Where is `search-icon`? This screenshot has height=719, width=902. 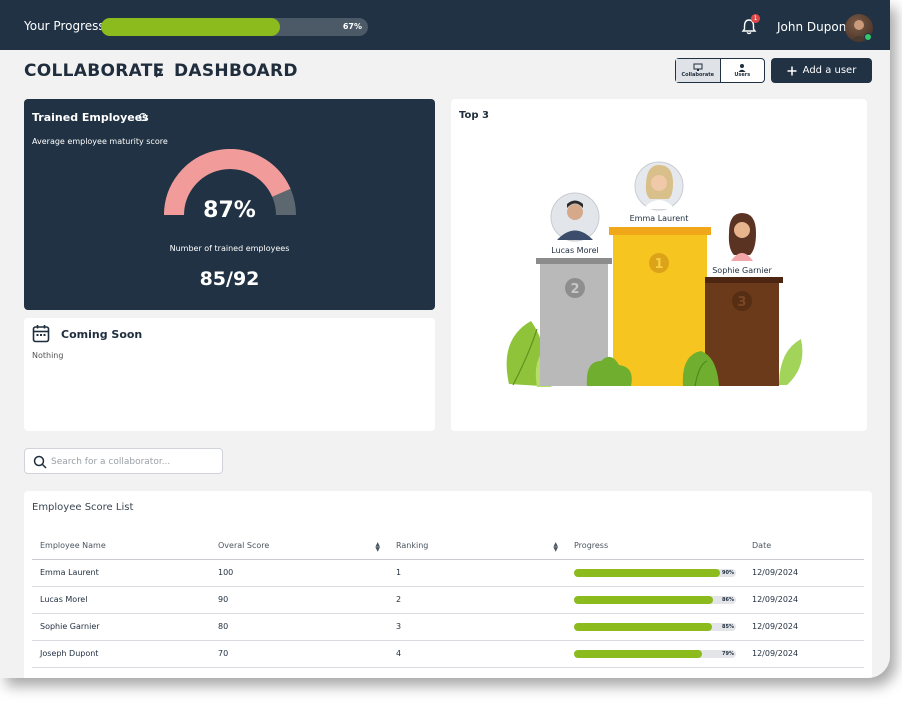
search-icon is located at coordinates (40, 462).